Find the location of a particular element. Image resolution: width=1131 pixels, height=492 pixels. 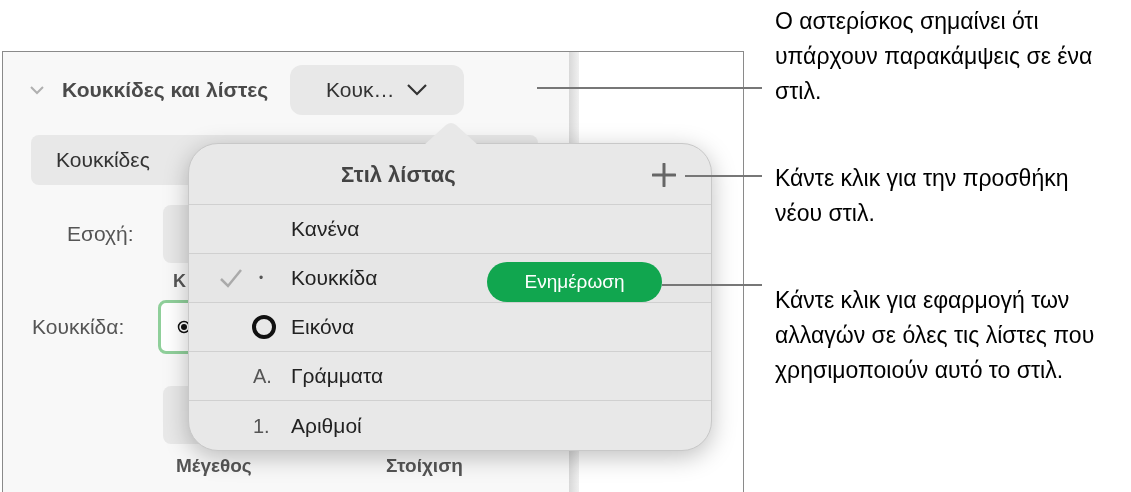

item-label: Αριθμοί is located at coordinates (326, 425).